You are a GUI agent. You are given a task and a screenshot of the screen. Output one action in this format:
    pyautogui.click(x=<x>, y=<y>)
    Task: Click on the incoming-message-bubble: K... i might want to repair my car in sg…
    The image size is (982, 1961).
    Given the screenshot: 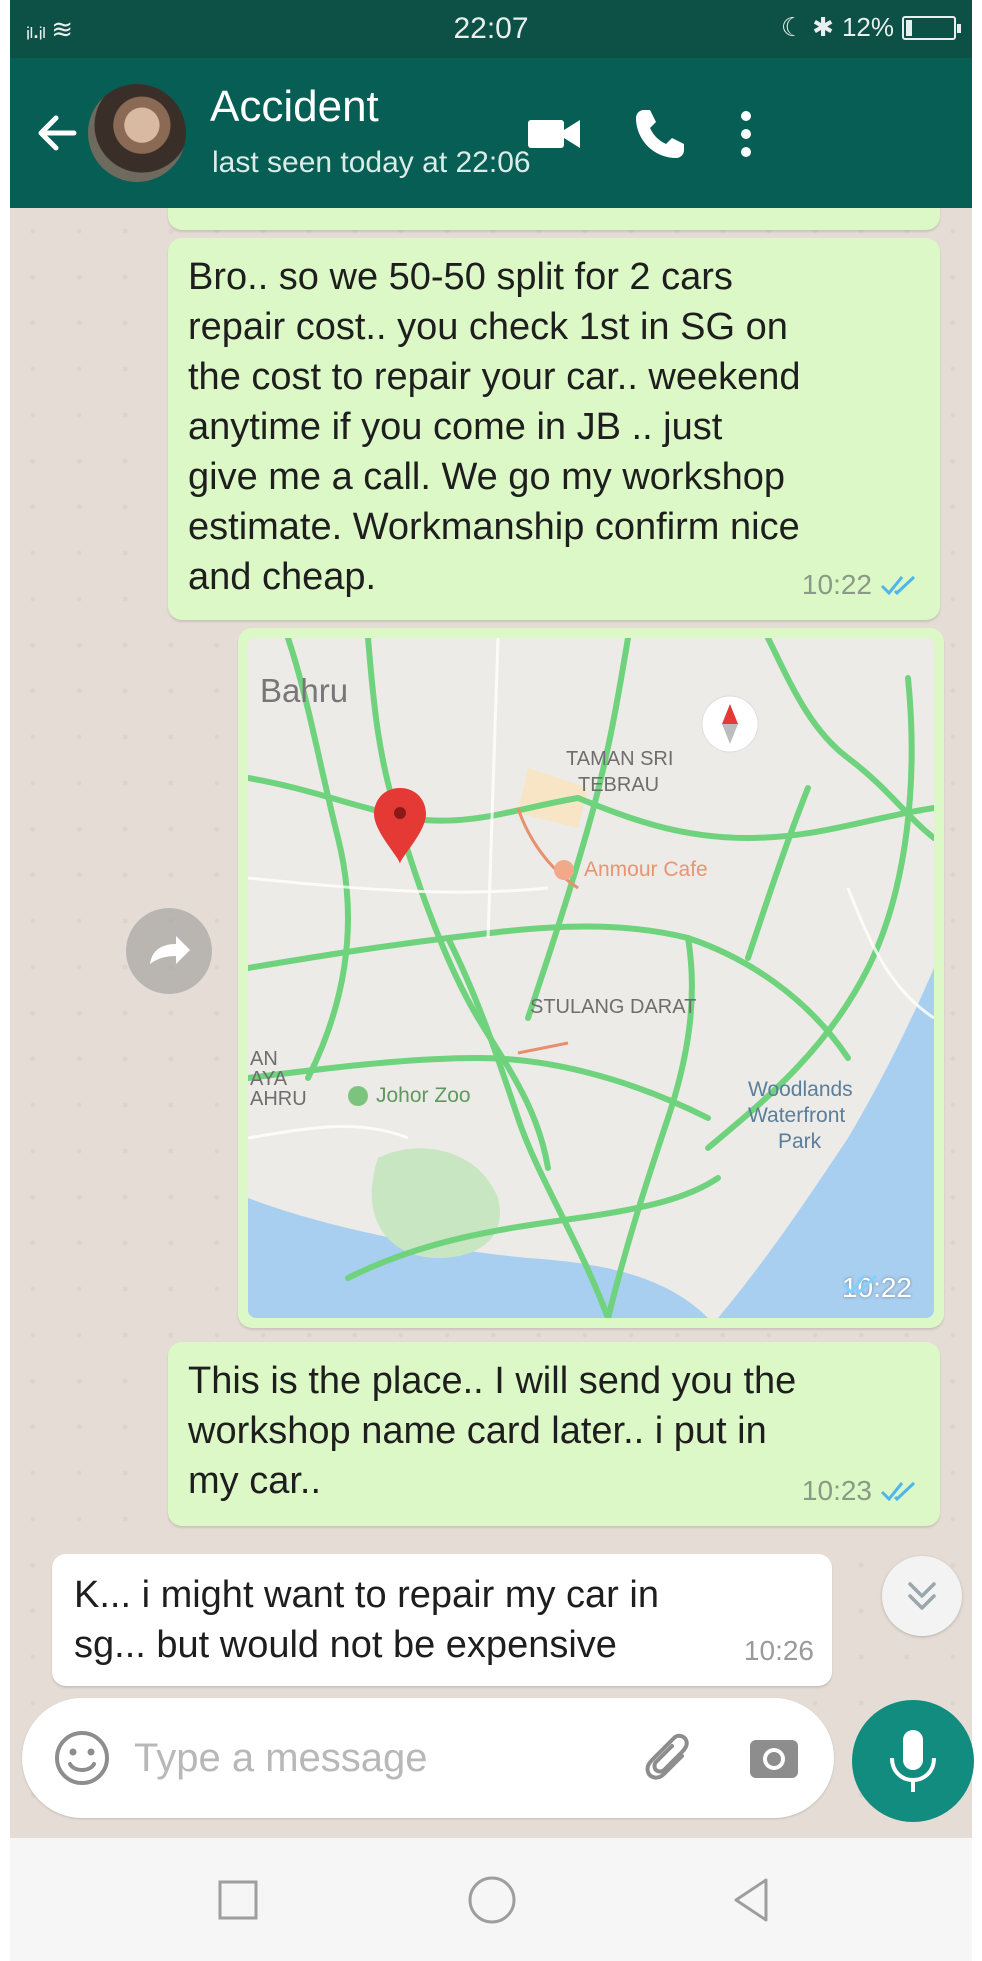 What is the action you would take?
    pyautogui.click(x=442, y=1620)
    